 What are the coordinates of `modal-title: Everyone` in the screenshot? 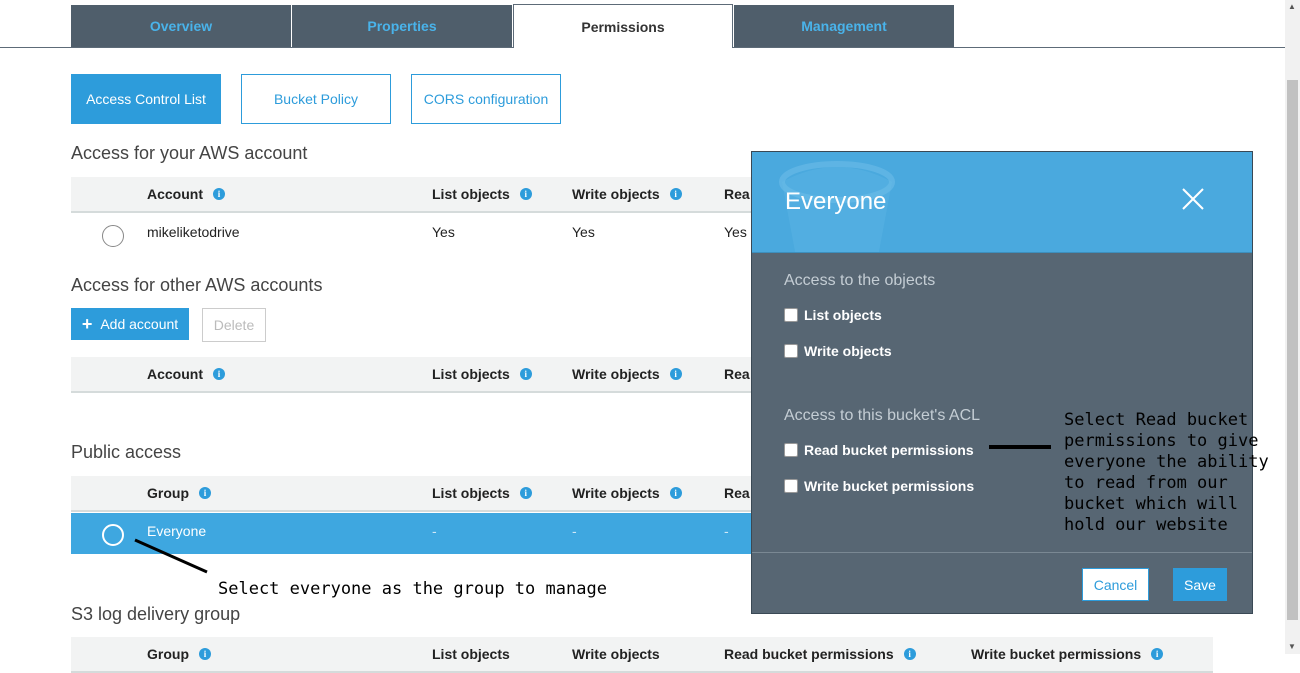 It's located at (836, 201).